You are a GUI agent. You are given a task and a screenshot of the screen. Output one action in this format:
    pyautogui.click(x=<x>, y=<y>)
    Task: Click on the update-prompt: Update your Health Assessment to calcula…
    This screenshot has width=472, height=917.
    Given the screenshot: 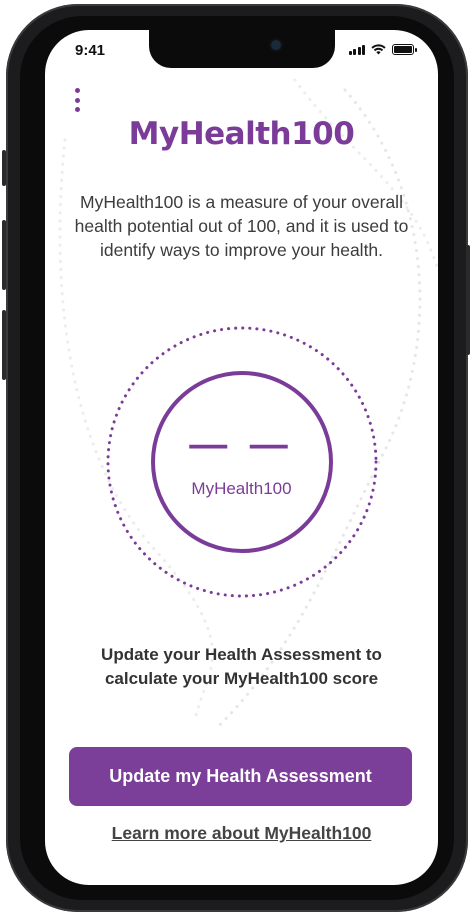 What is the action you would take?
    pyautogui.click(x=241, y=666)
    